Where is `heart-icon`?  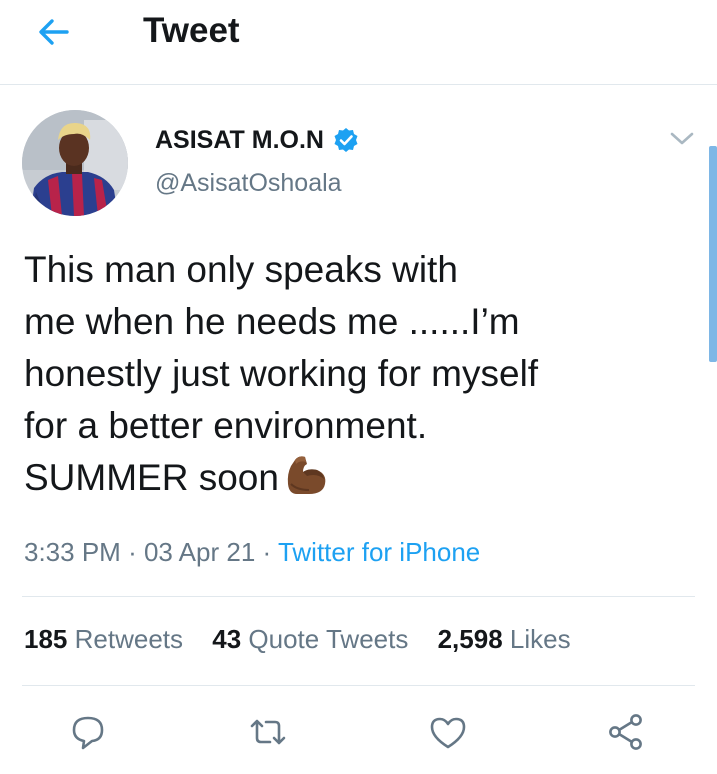
heart-icon is located at coordinates (448, 732).